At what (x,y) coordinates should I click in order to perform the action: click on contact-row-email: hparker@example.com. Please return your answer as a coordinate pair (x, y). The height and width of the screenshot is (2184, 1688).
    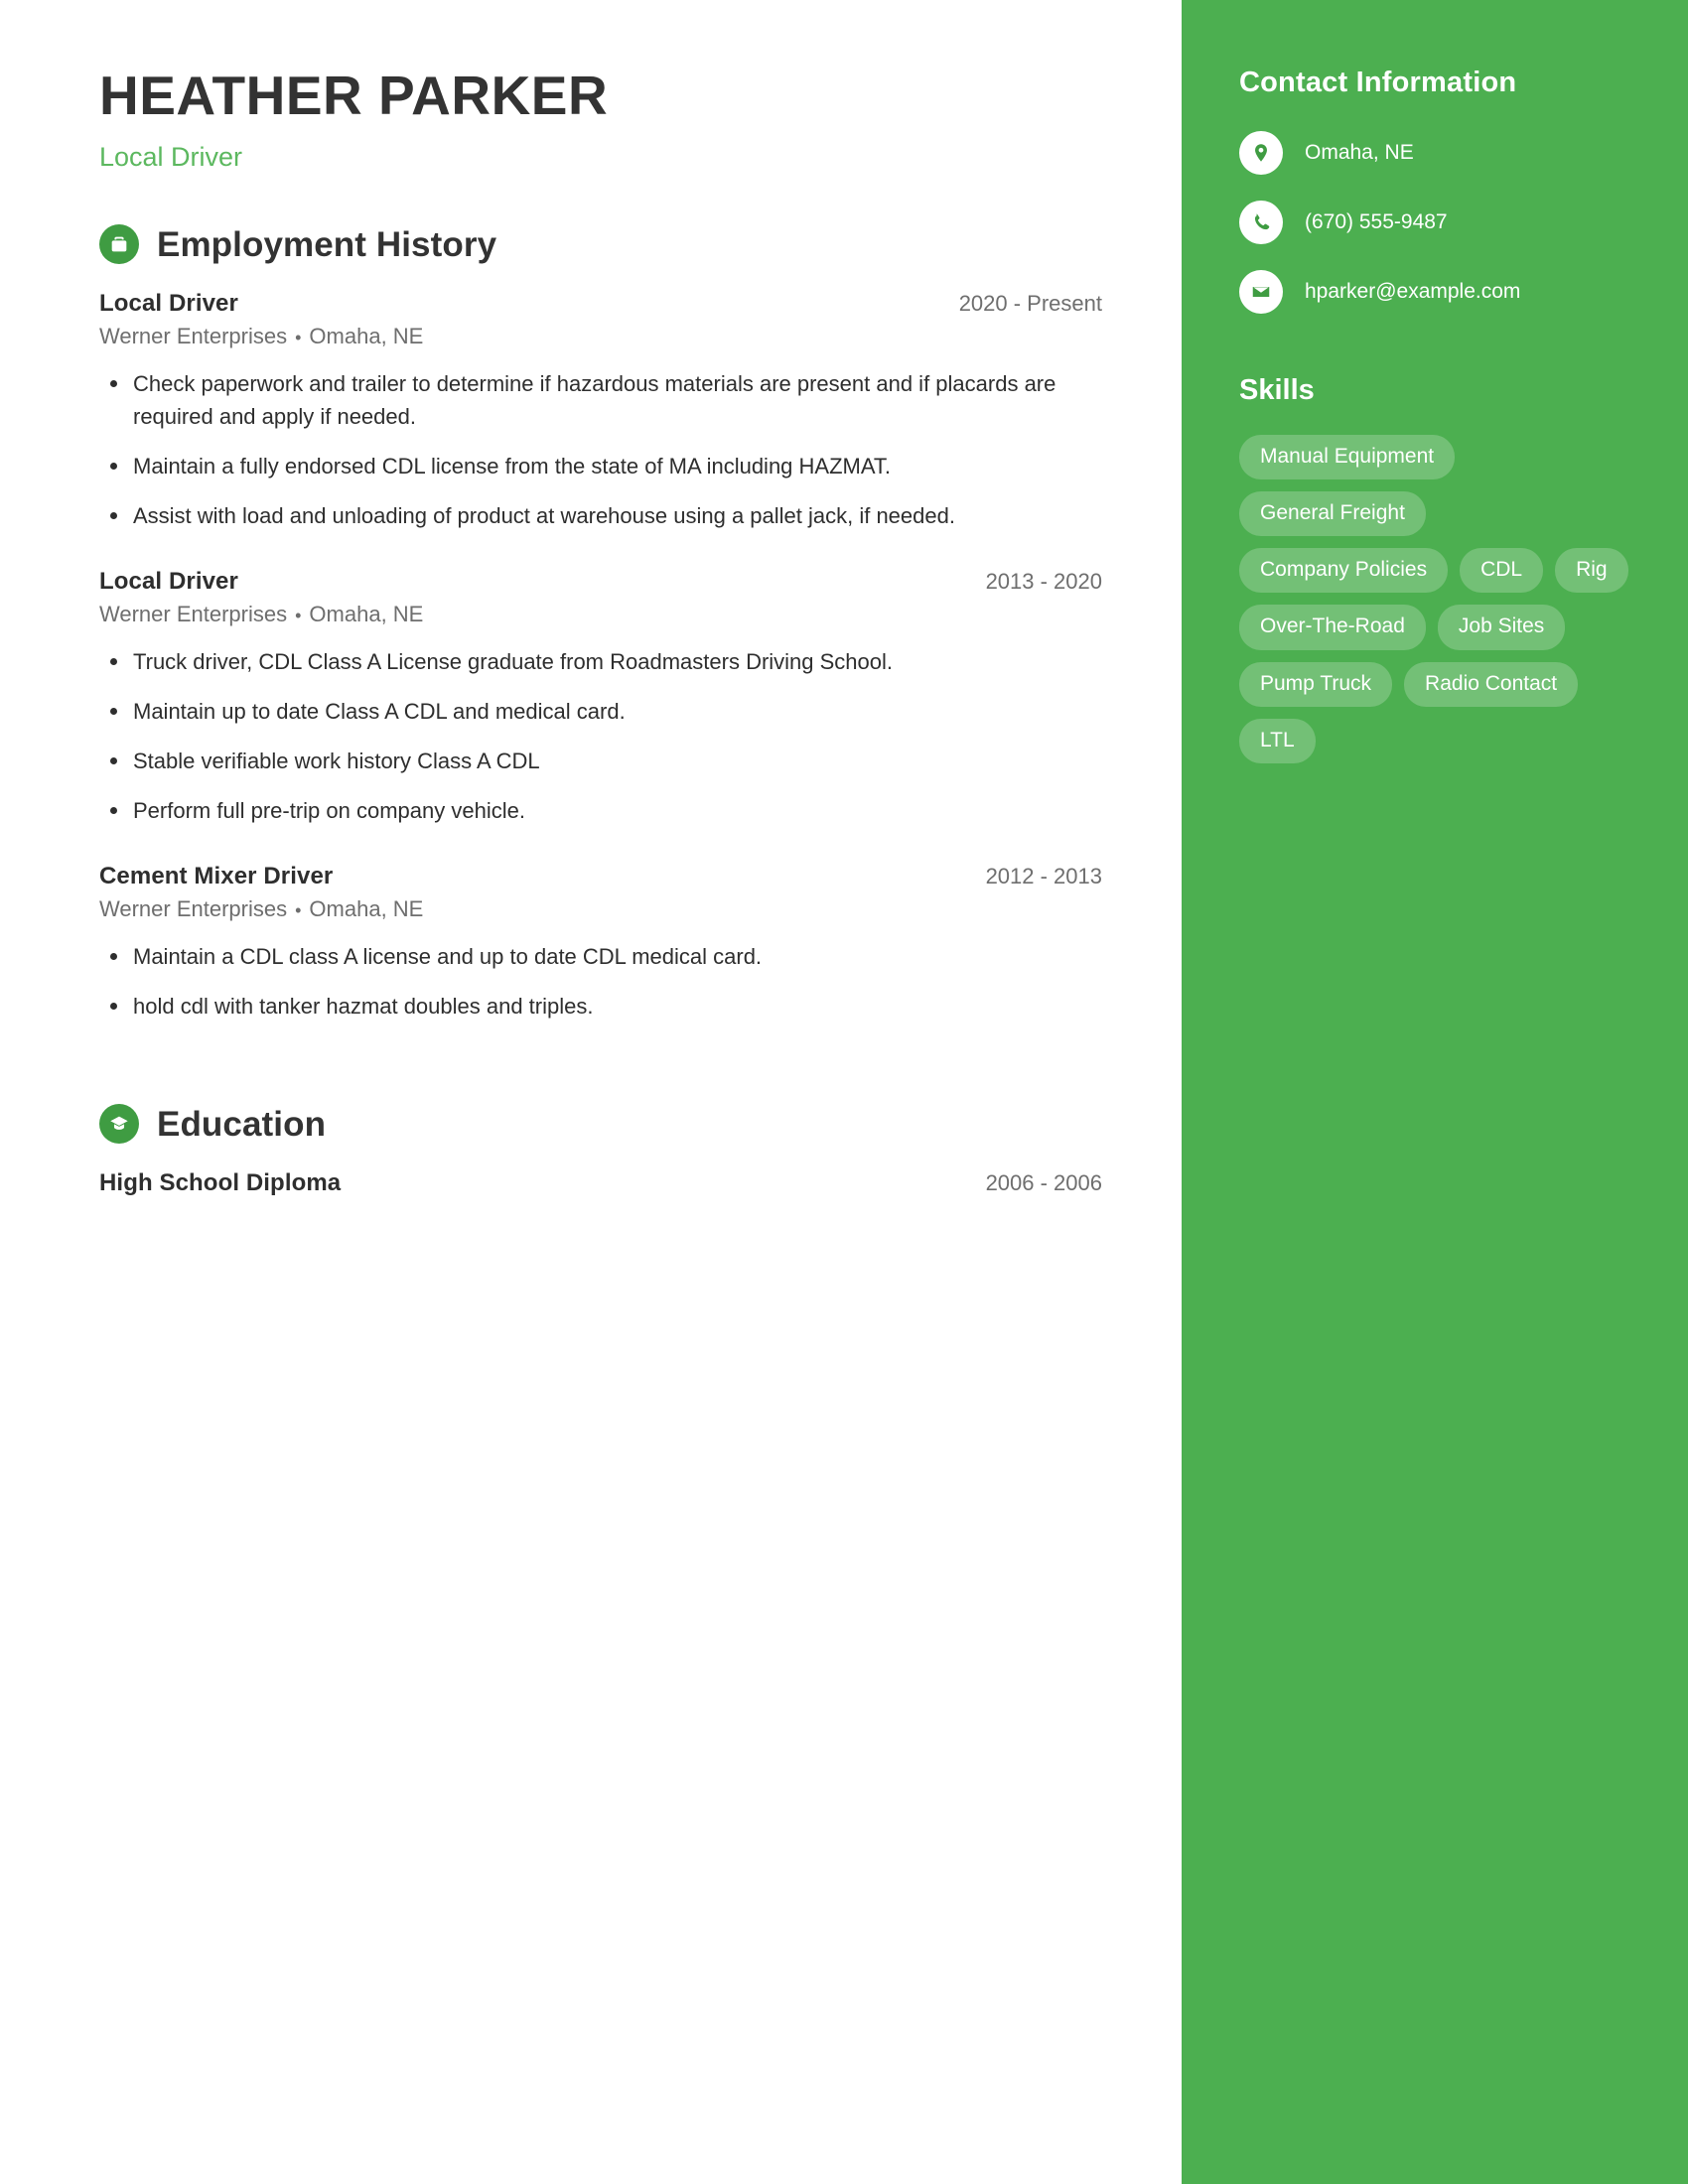
    Looking at the image, I should click on (1440, 291).